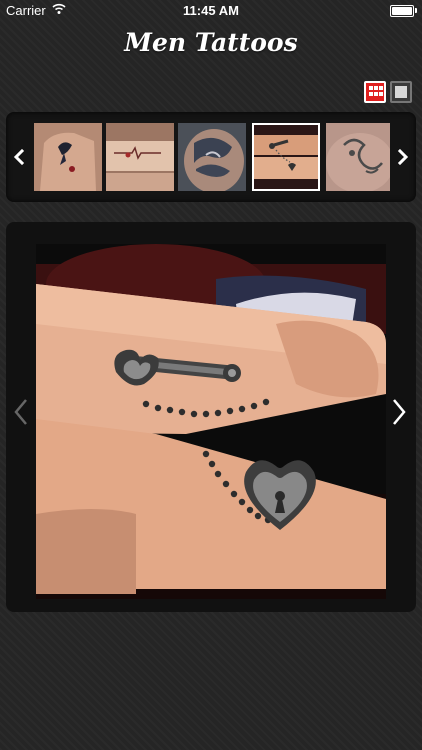 The image size is (422, 750). I want to click on single-view-button, so click(401, 92).